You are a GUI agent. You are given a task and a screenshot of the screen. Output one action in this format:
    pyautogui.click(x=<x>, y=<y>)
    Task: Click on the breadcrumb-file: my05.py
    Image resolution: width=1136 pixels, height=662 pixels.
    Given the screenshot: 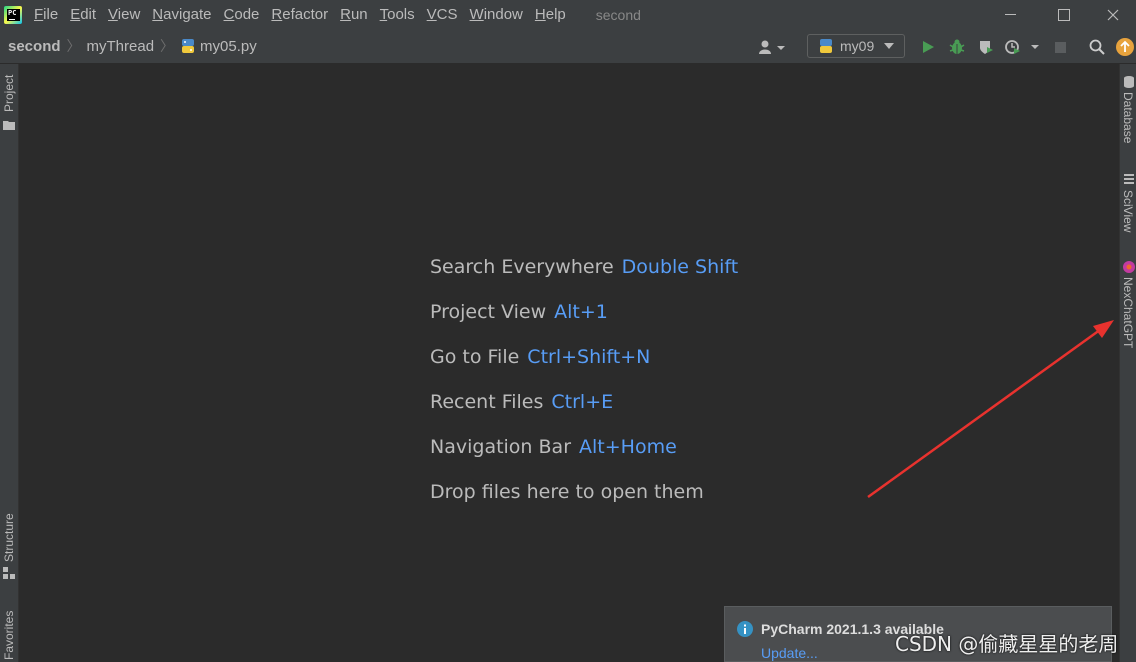 What is the action you would take?
    pyautogui.click(x=228, y=46)
    